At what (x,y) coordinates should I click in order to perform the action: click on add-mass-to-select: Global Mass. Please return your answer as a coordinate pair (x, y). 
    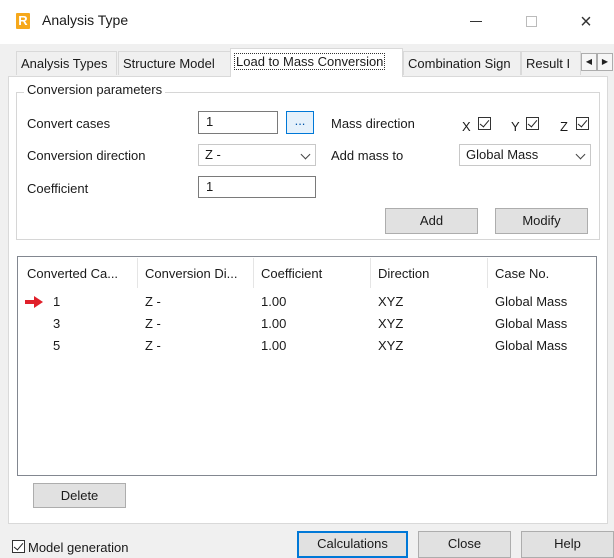
    Looking at the image, I should click on (525, 155).